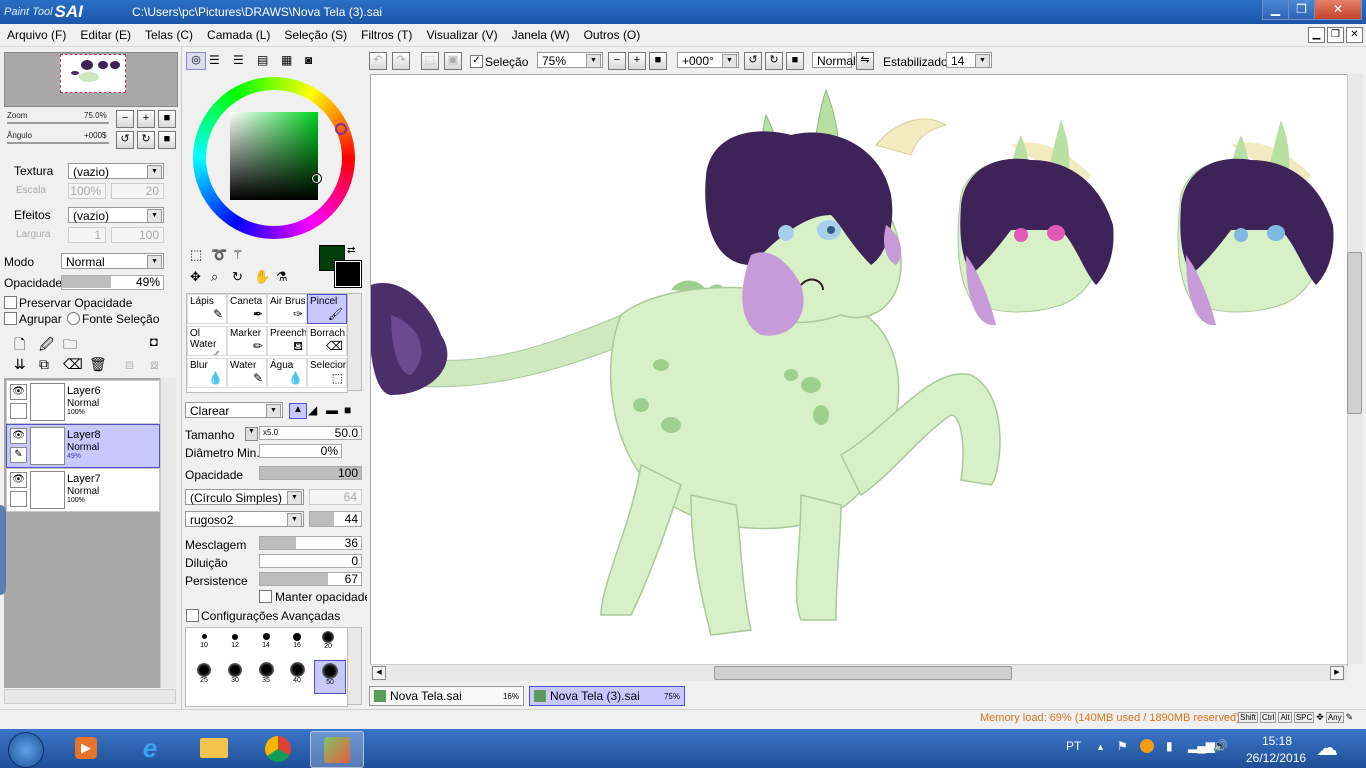 Image resolution: width=1366 pixels, height=768 pixels. Describe the element at coordinates (83, 402) in the screenshot. I see `layer-row: 👁 Layer6 Normal 100%` at that location.